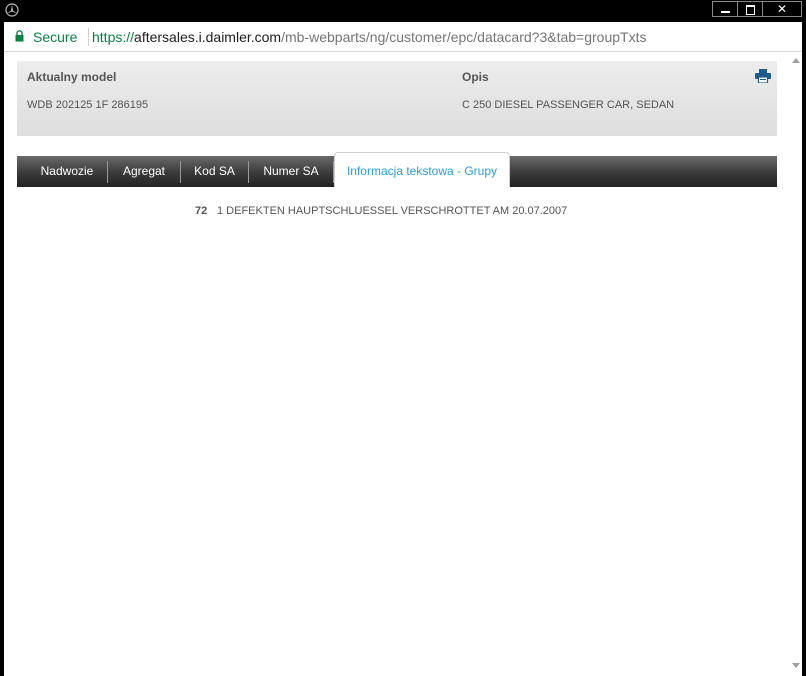 This screenshot has width=806, height=676. Describe the element at coordinates (88, 37) in the screenshot. I see `address-divider` at that location.